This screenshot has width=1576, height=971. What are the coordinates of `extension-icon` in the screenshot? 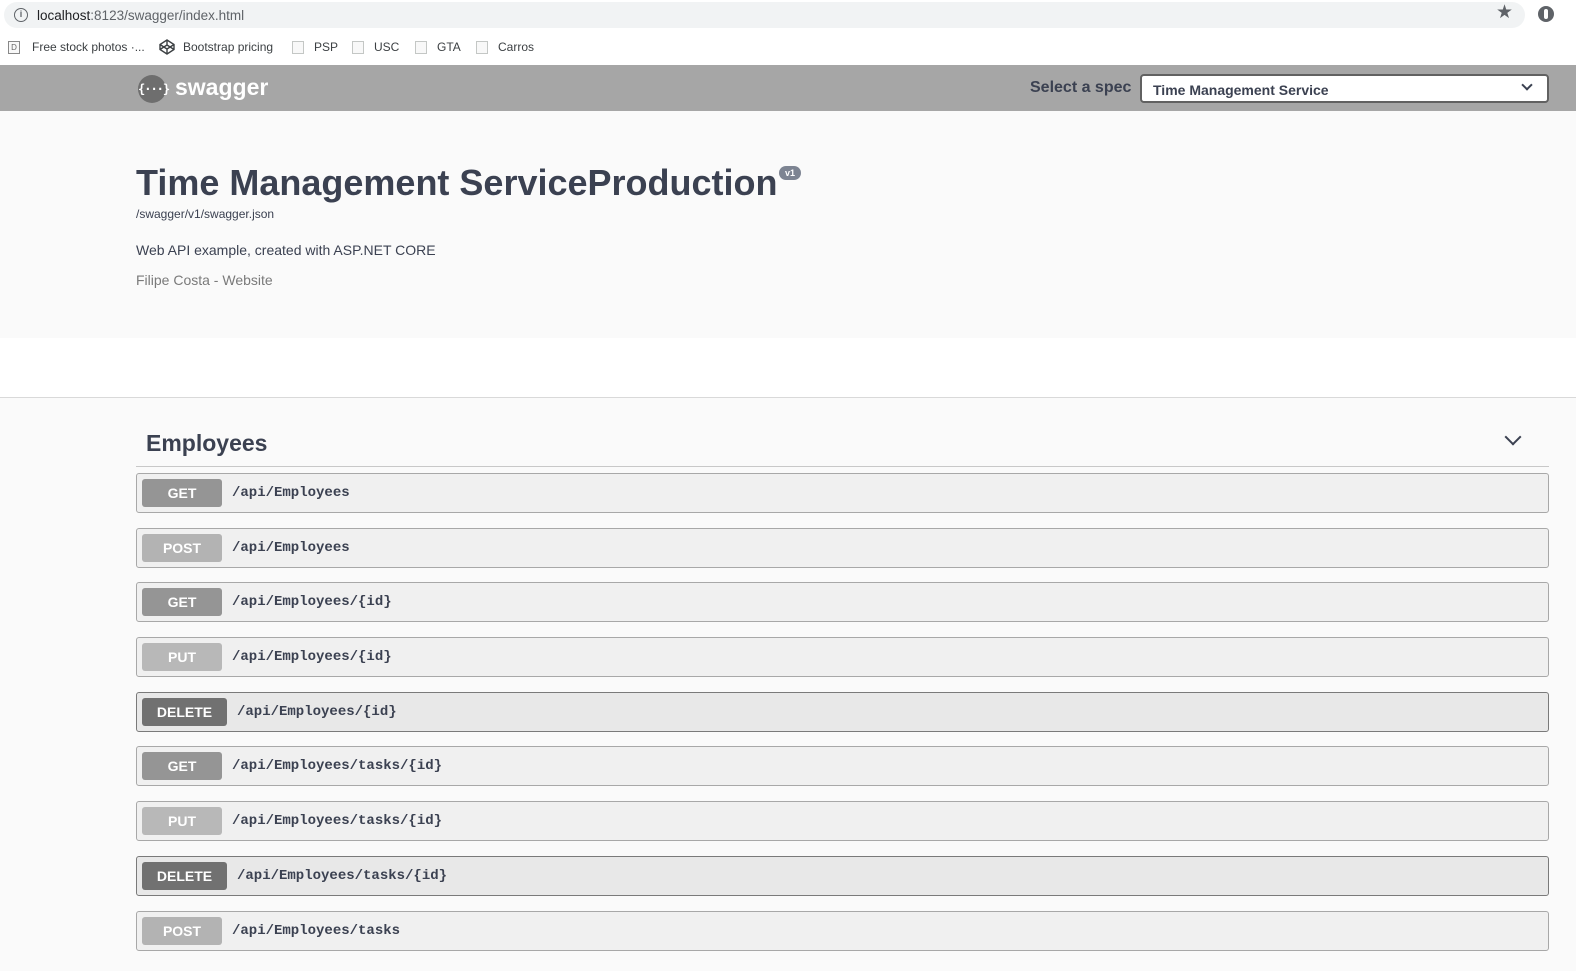 It's located at (1546, 14).